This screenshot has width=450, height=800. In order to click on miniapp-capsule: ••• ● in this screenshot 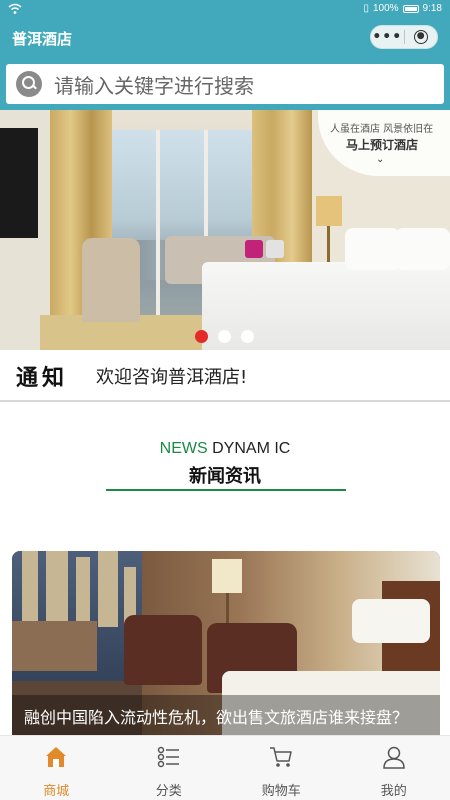, I will do `click(404, 37)`.